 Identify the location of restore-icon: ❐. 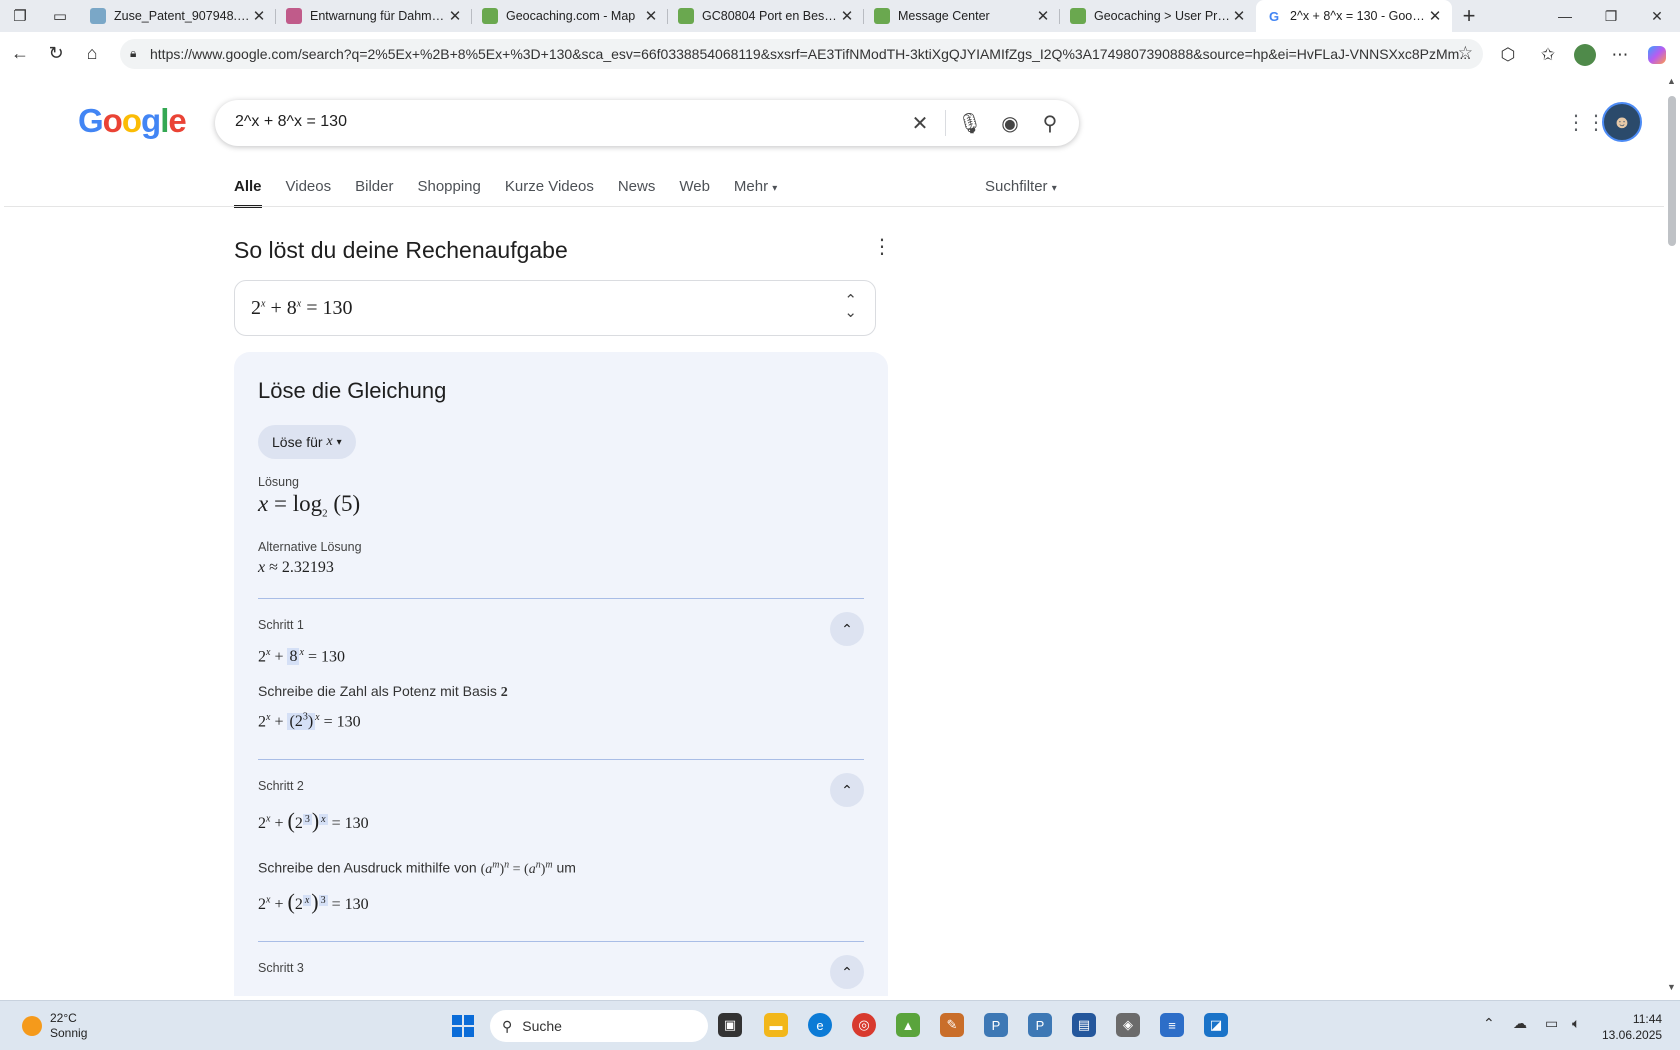
(1611, 16).